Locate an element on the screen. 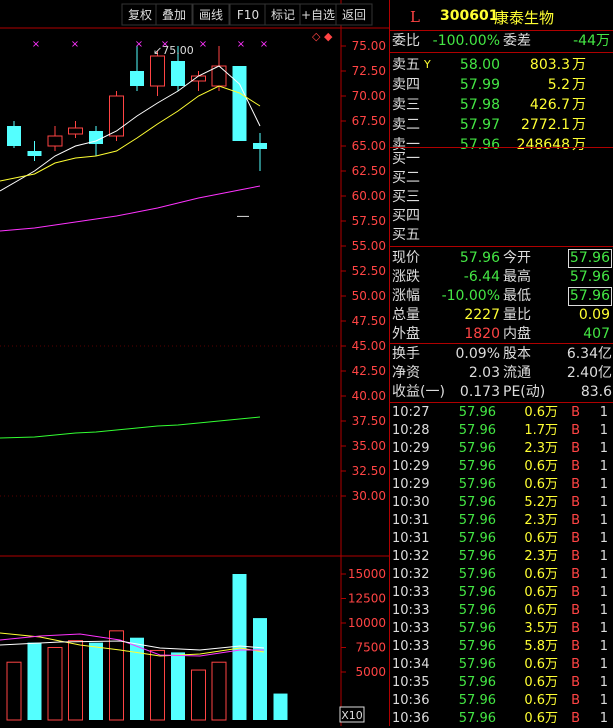 This screenshot has height=728, width=613. price-tick-label: 55.00 is located at coordinates (369, 246).